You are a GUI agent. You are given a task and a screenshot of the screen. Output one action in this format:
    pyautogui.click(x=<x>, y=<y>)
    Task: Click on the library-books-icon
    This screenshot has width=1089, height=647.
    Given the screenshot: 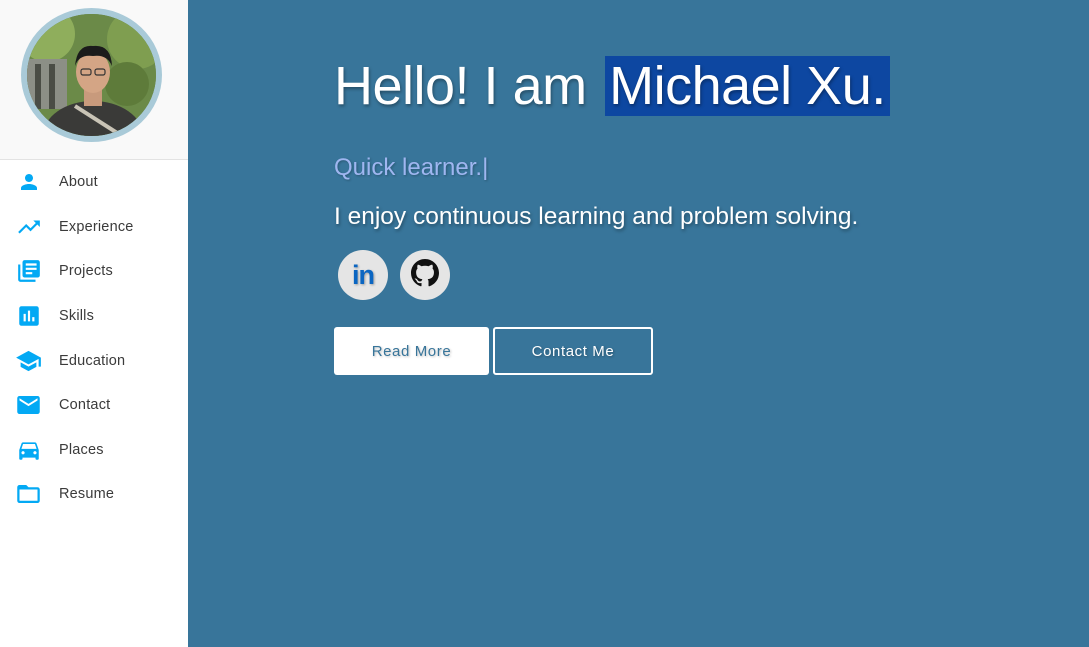 What is the action you would take?
    pyautogui.click(x=28, y=271)
    